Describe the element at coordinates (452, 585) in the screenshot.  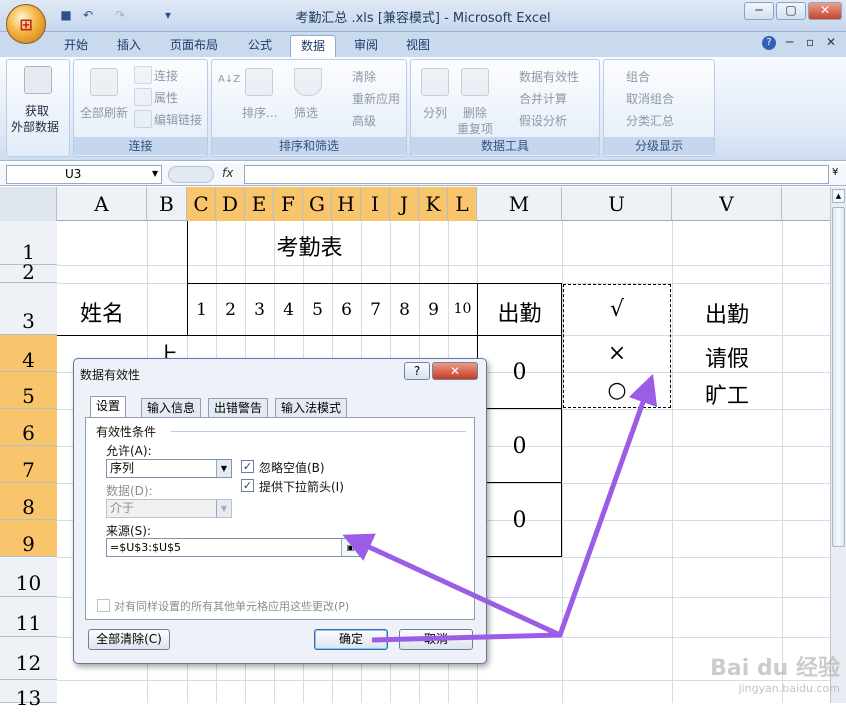
I see `arrow-to-source` at that location.